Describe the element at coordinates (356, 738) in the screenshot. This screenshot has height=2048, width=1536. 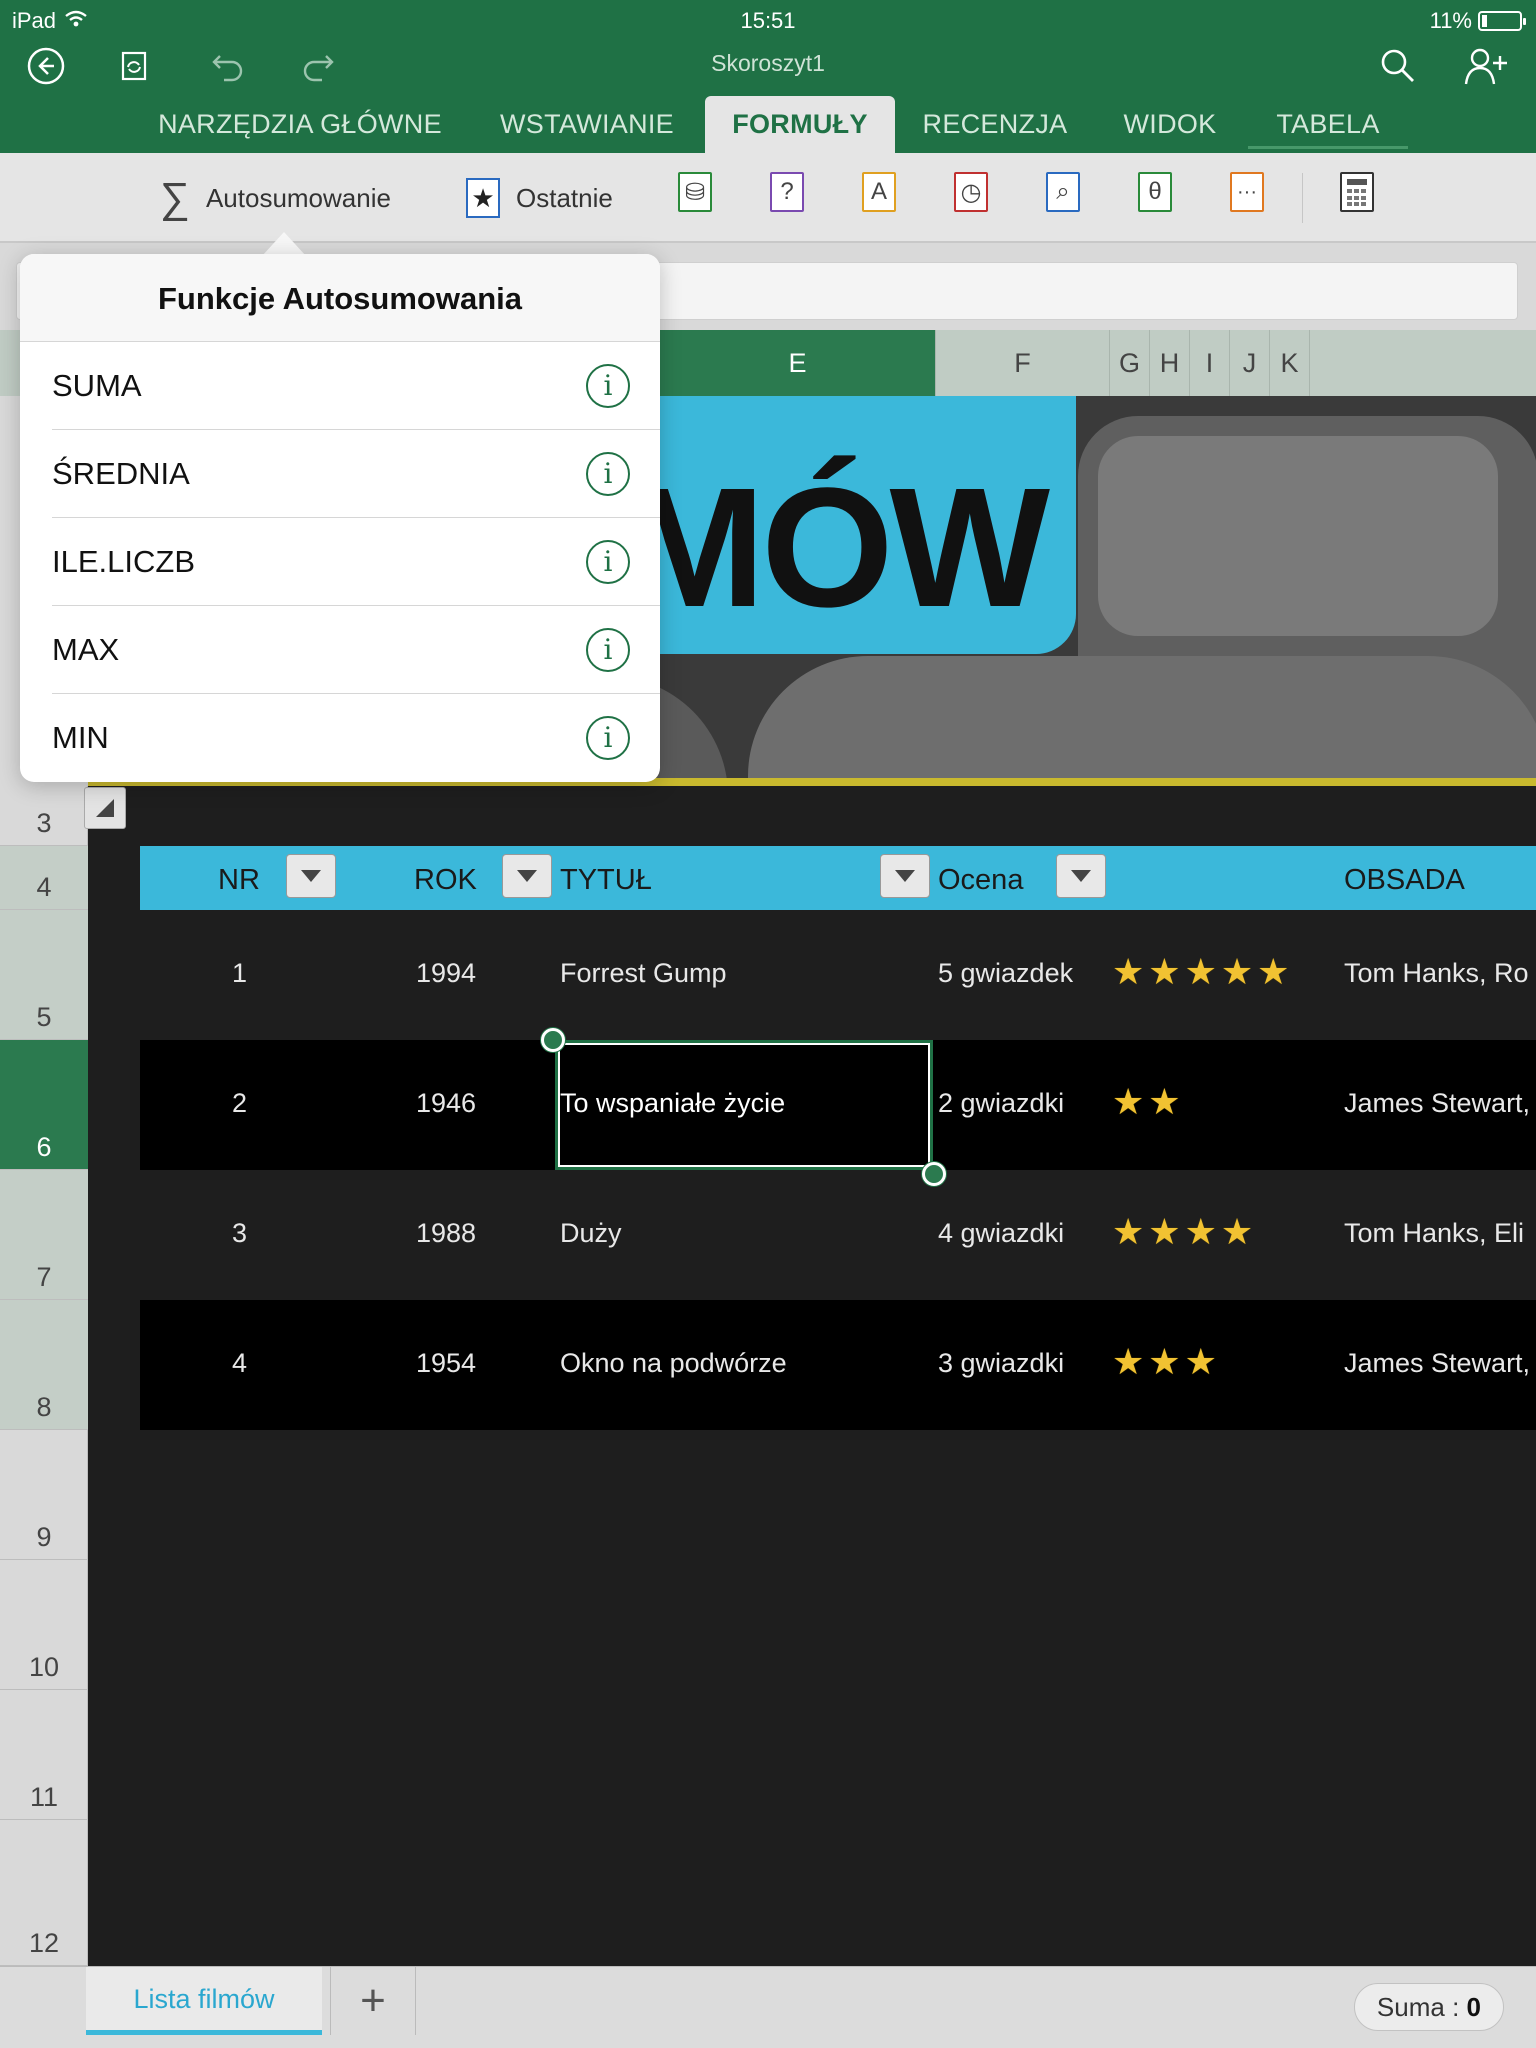
I see `function-item-min: MIN i` at that location.